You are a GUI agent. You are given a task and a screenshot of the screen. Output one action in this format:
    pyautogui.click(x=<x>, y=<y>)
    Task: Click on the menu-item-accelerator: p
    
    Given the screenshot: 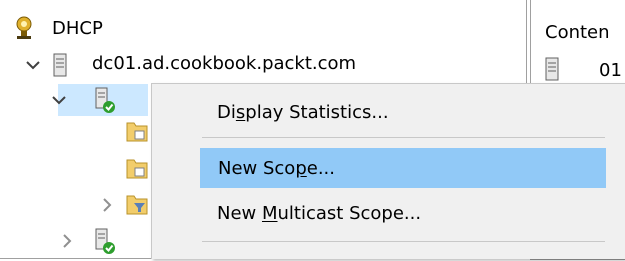 What is the action you would take?
    pyautogui.click(x=301, y=168)
    